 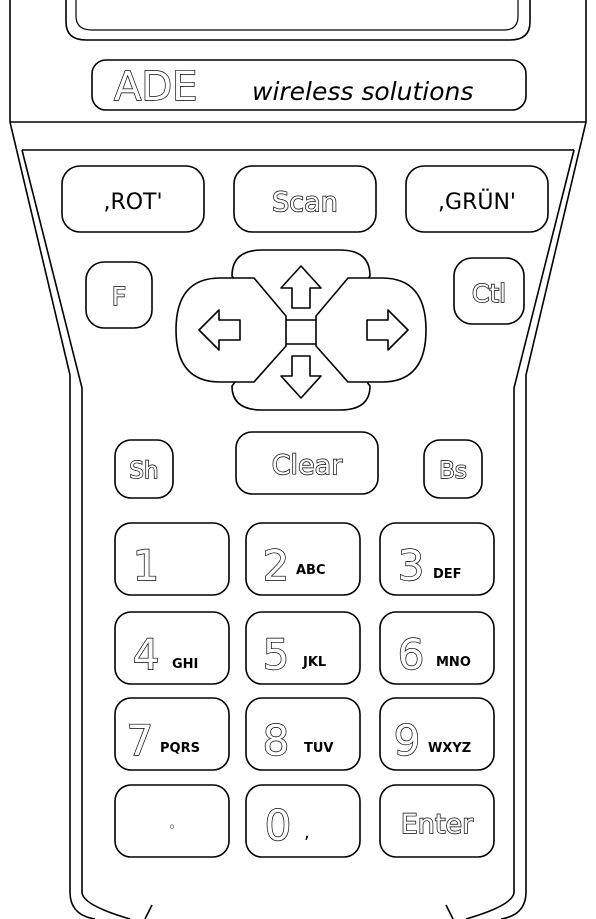 I want to click on f-key: F, so click(x=119, y=295).